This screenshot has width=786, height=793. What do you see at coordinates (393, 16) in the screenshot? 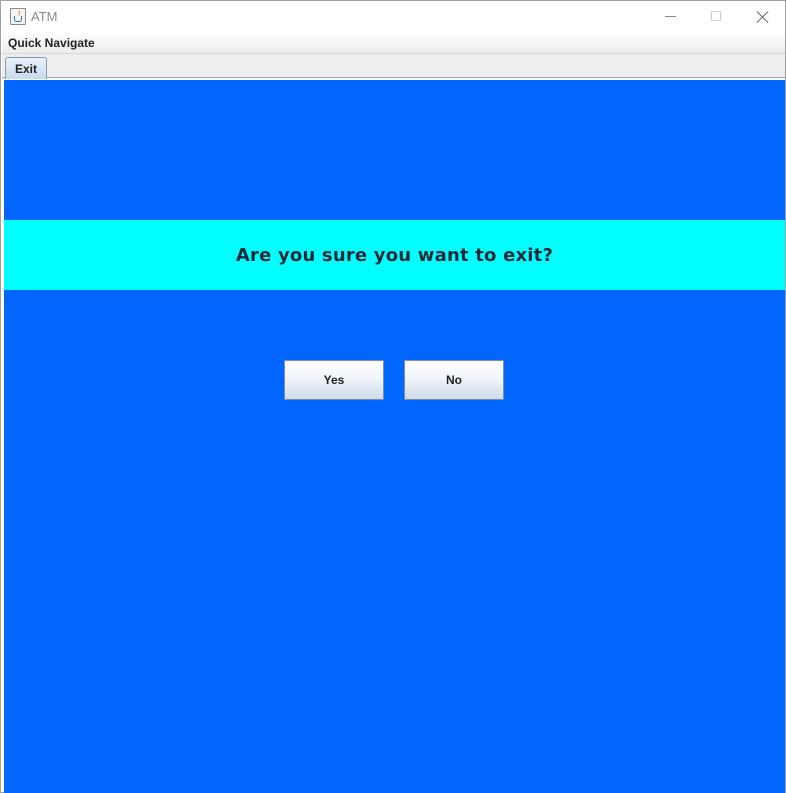
I see `title-bar: ATM` at bounding box center [393, 16].